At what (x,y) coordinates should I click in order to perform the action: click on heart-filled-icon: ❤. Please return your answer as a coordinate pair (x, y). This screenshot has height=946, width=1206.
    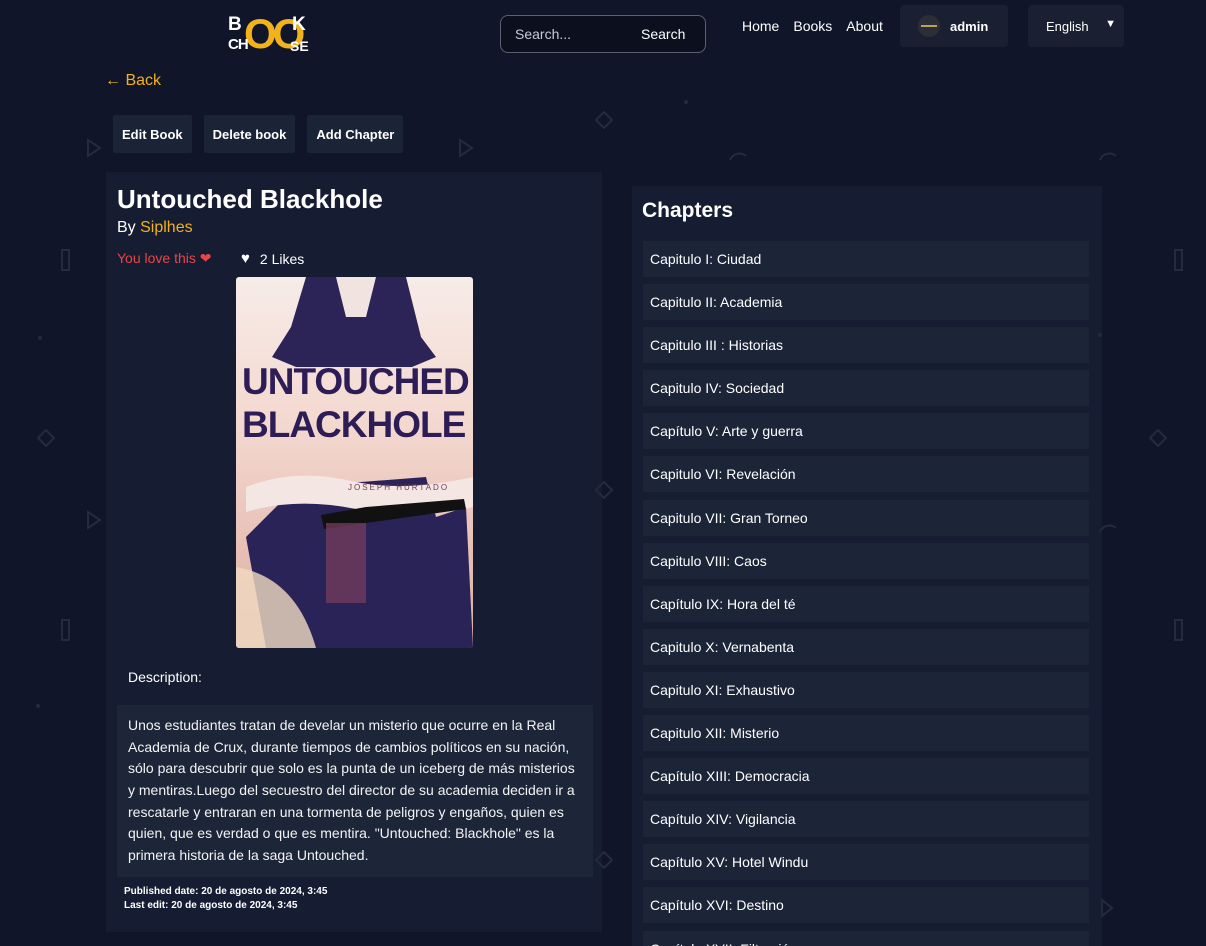
    Looking at the image, I should click on (205, 258).